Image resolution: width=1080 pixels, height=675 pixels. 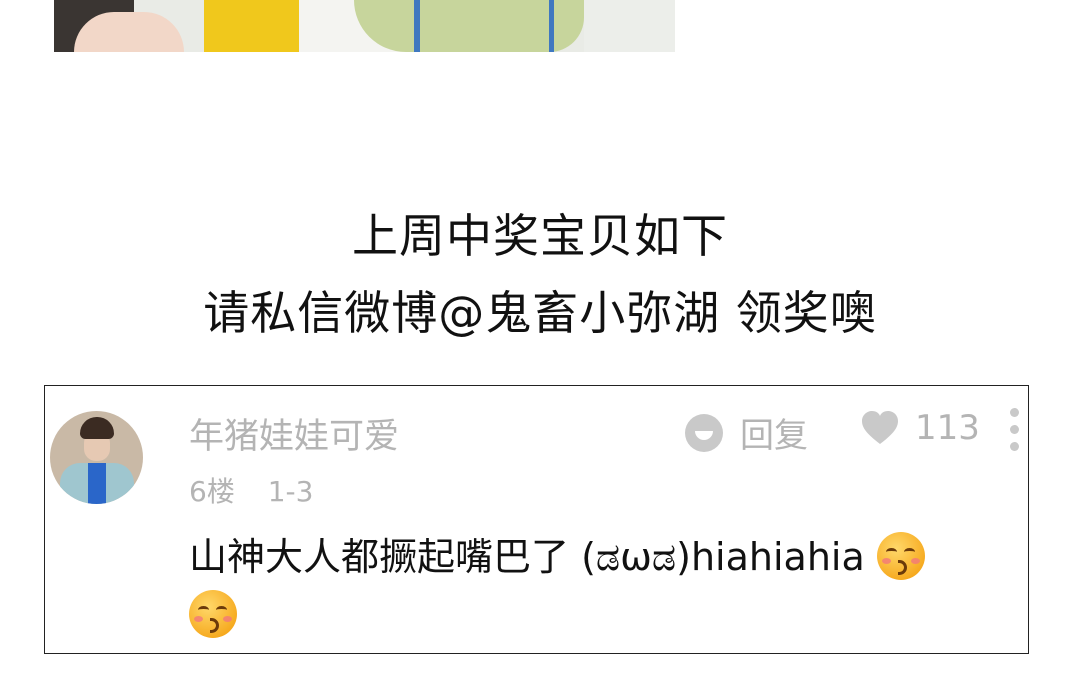 What do you see at coordinates (129, 32) in the screenshot?
I see `illustration-face` at bounding box center [129, 32].